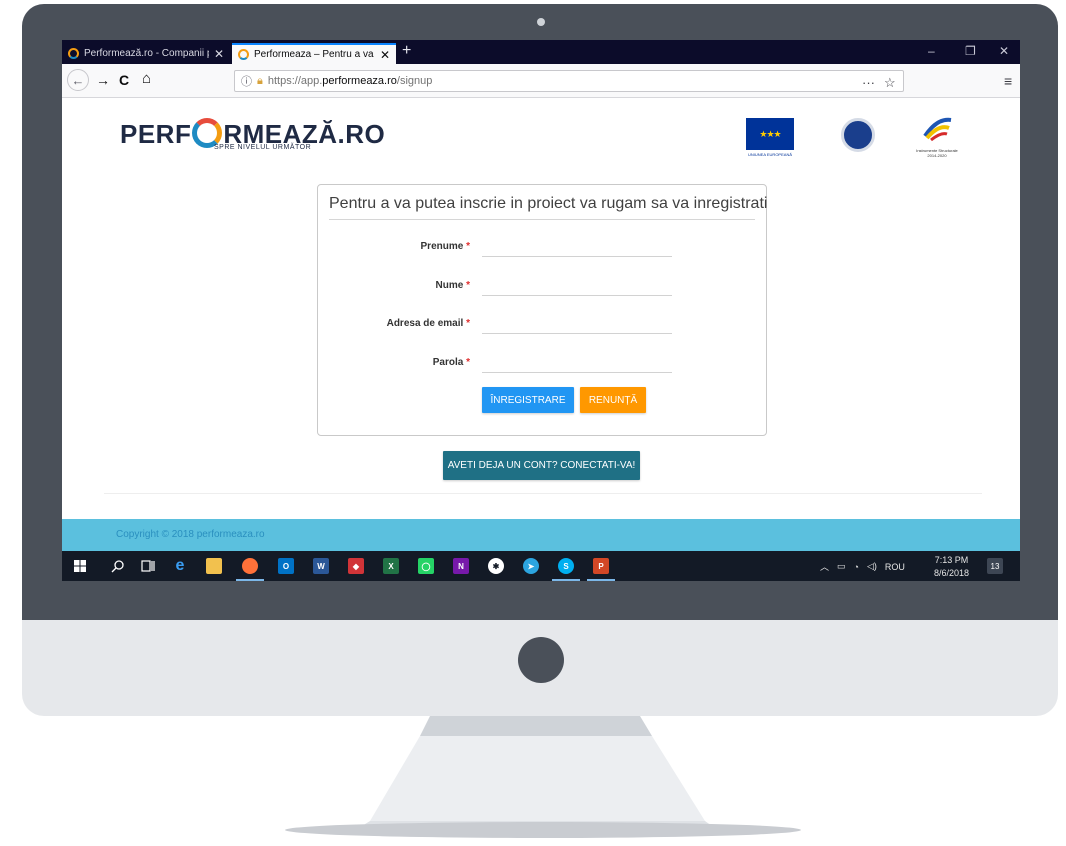 The image size is (1066, 846). Describe the element at coordinates (937, 153) in the screenshot. I see `structural-instruments-caption: Instrumente Structurale 2014-2020` at that location.